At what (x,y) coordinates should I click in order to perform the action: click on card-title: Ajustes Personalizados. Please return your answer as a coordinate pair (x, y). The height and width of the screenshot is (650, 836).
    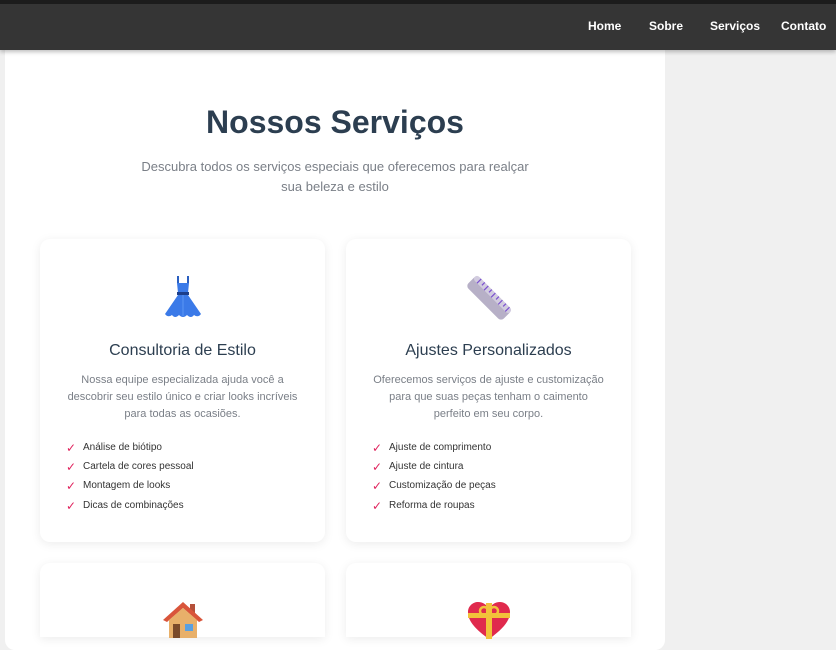
    Looking at the image, I should click on (488, 350).